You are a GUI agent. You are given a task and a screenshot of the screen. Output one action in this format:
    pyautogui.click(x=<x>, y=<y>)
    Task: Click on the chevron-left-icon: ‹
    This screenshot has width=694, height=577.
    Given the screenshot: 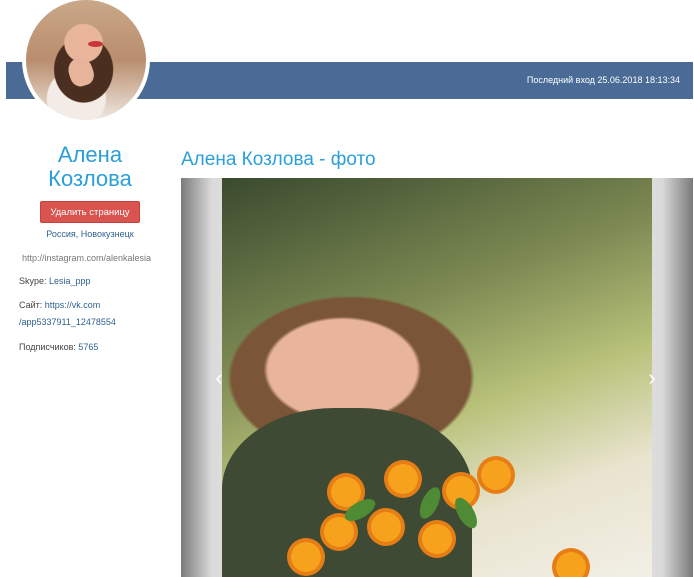 What is the action you would take?
    pyautogui.click(x=219, y=378)
    